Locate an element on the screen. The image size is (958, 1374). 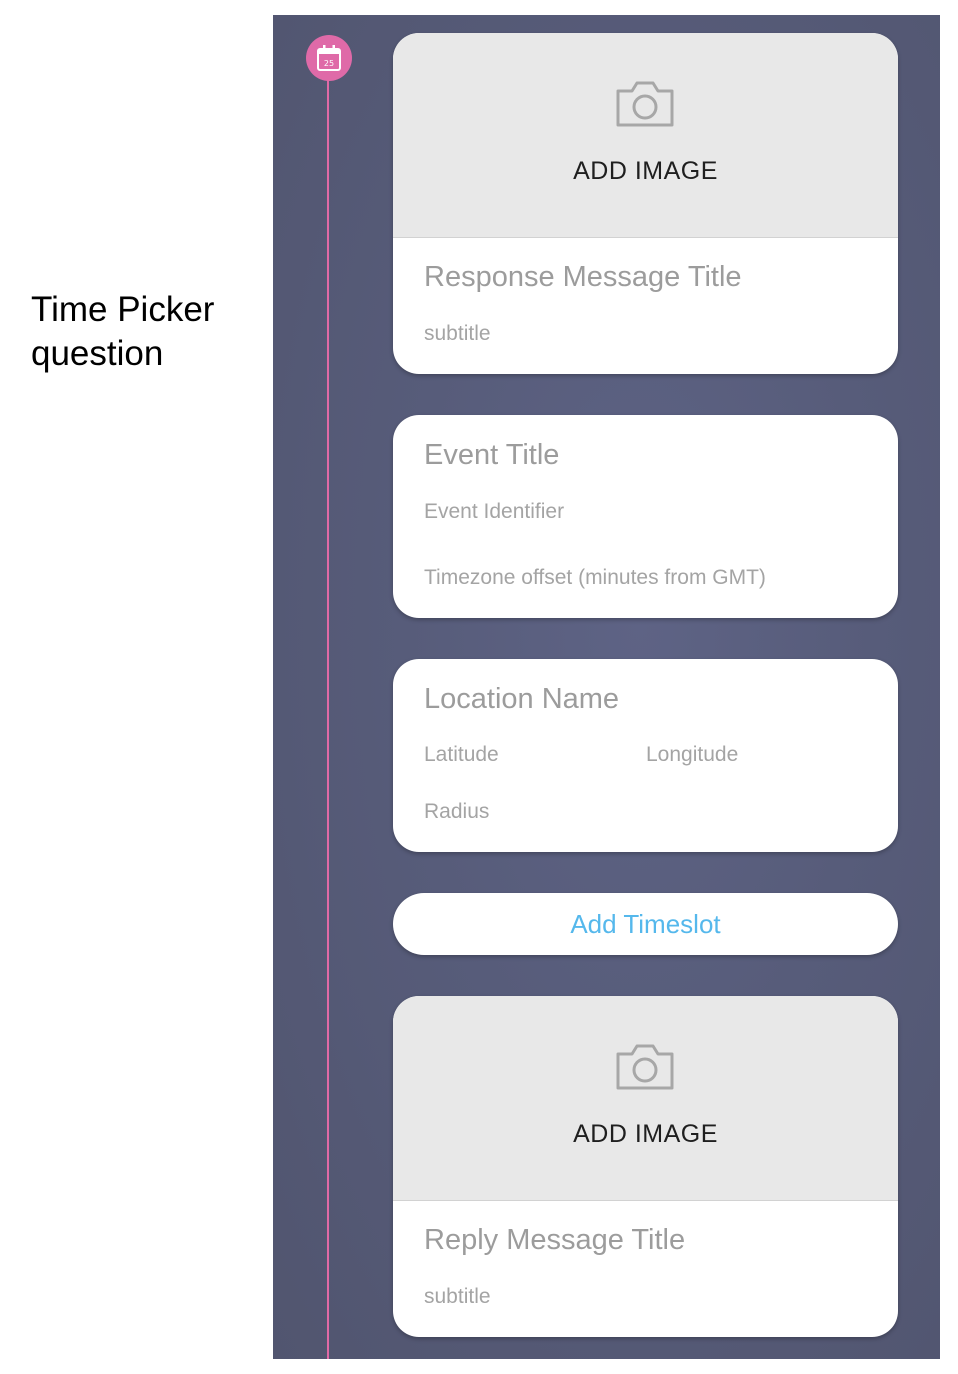
event-identifier-field: Event Identifier is located at coordinates (494, 512).